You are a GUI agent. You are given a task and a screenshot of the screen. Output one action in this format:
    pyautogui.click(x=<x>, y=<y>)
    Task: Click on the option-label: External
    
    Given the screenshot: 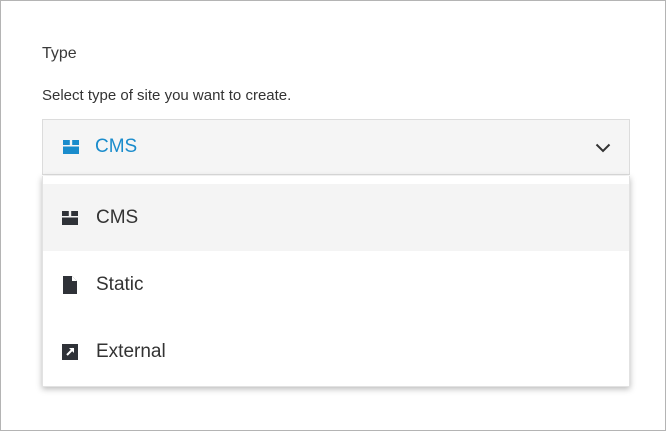 What is the action you would take?
    pyautogui.click(x=131, y=351)
    